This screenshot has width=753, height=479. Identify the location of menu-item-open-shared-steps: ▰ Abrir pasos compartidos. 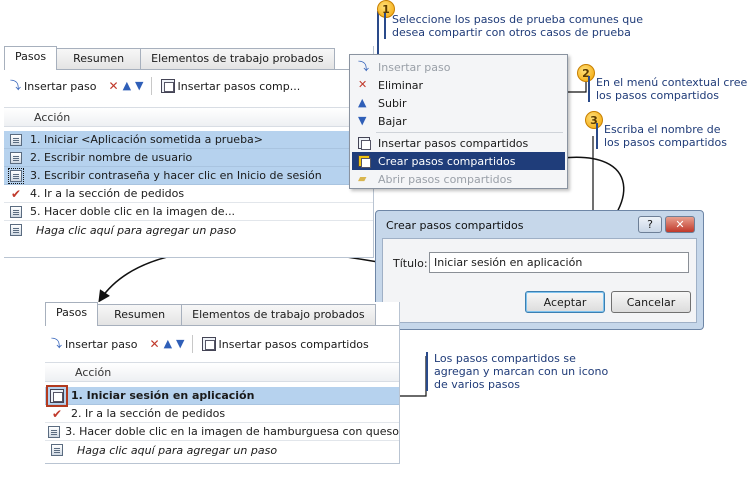
(458, 179).